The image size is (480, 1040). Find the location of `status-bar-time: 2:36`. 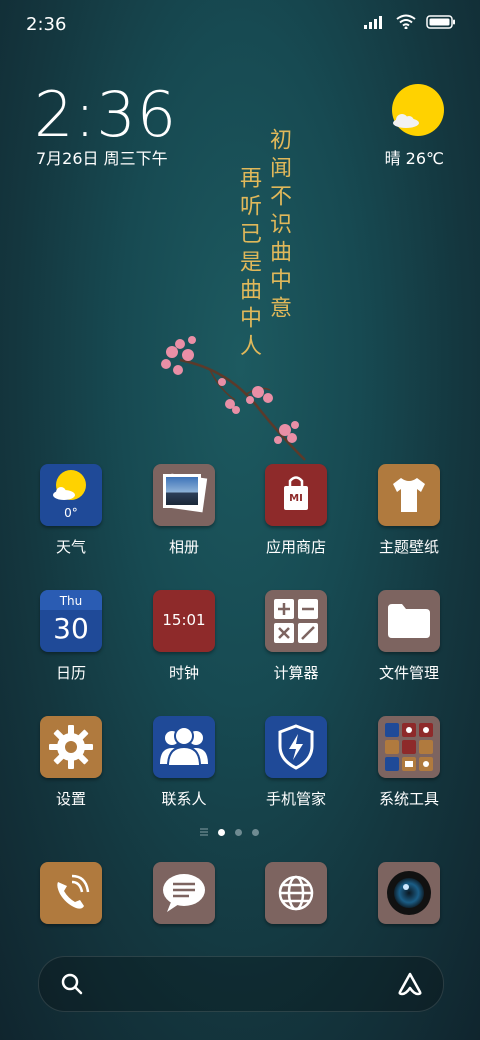

status-bar-time: 2:36 is located at coordinates (46, 24).